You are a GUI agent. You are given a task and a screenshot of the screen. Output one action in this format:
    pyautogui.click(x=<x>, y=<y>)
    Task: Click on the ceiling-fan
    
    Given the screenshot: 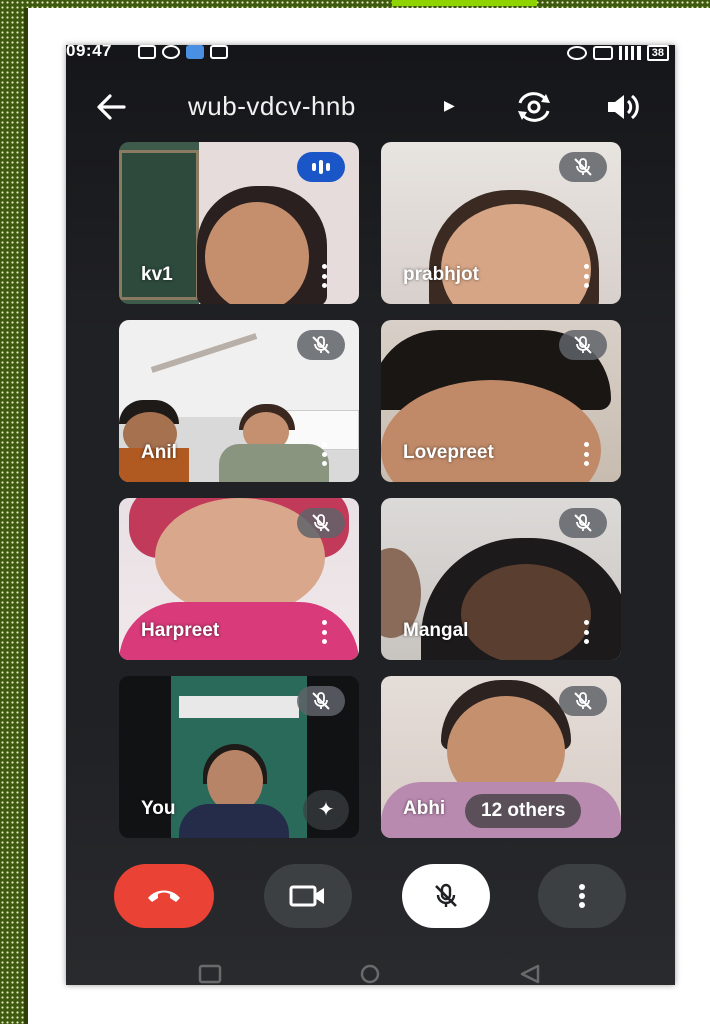 What is the action you would take?
    pyautogui.click(x=204, y=353)
    